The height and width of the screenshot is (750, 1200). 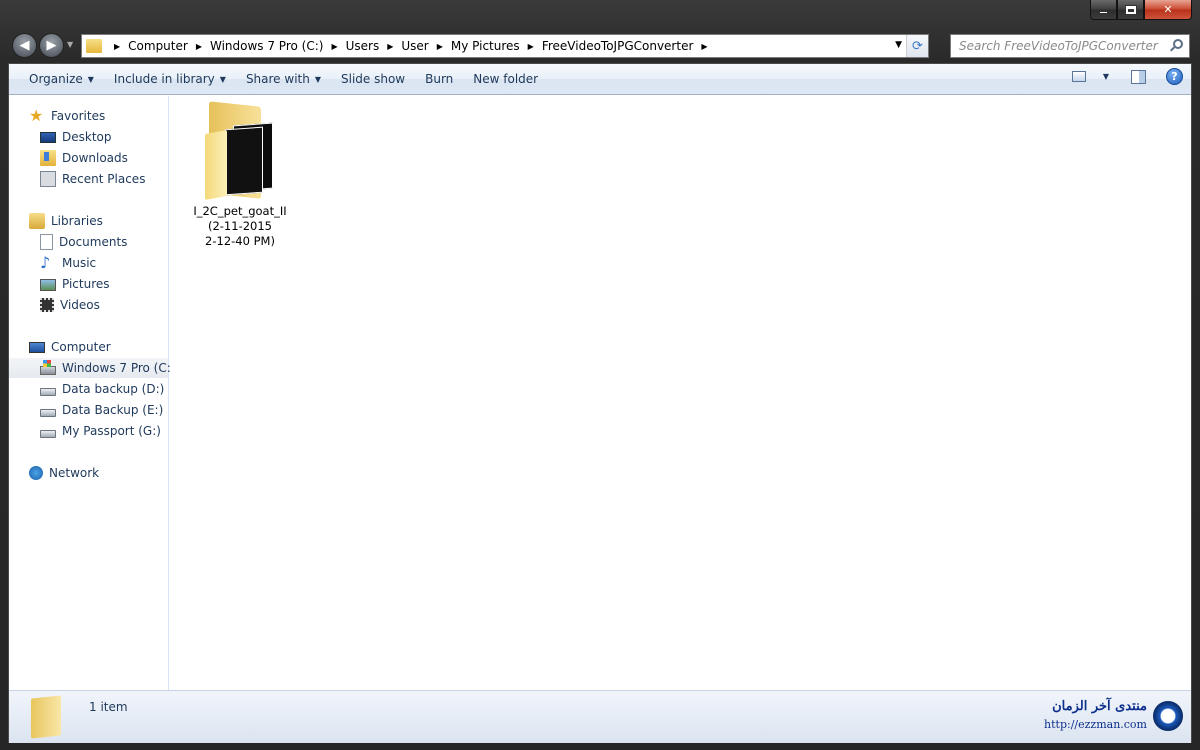 What do you see at coordinates (46, 242) in the screenshot?
I see `documents-icon` at bounding box center [46, 242].